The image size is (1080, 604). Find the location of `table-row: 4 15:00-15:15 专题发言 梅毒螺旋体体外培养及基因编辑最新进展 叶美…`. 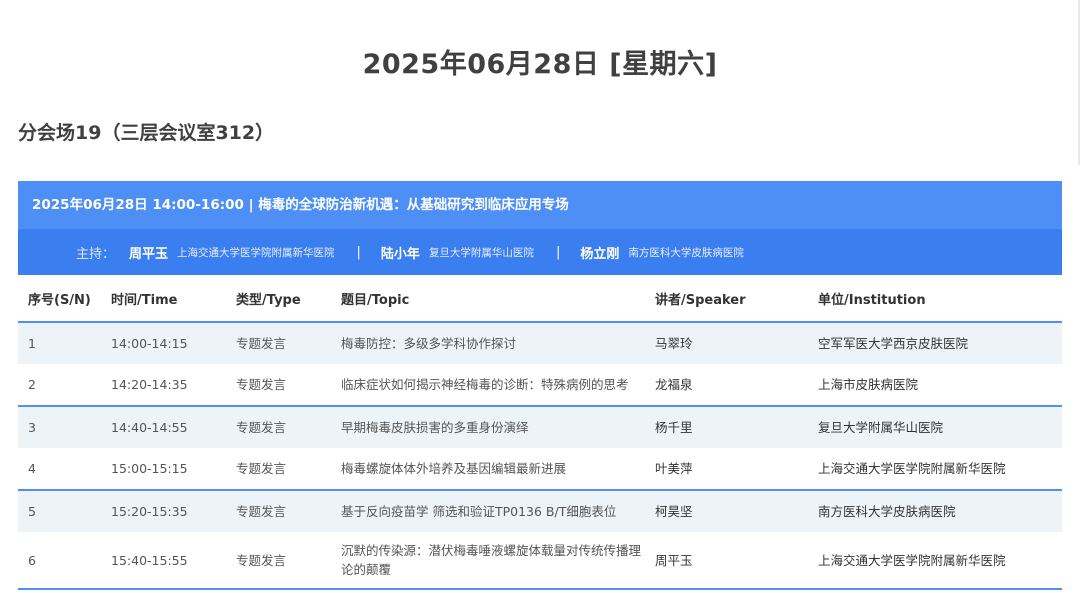

table-row: 4 15:00-15:15 专题发言 梅毒螺旋体体外培养及基因编辑最新进展 叶美… is located at coordinates (540, 469).